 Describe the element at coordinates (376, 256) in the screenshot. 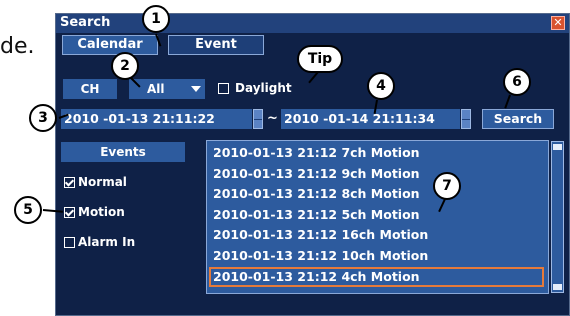

I see `list-item: 2010-01-13 21:12 10ch Motion` at that location.